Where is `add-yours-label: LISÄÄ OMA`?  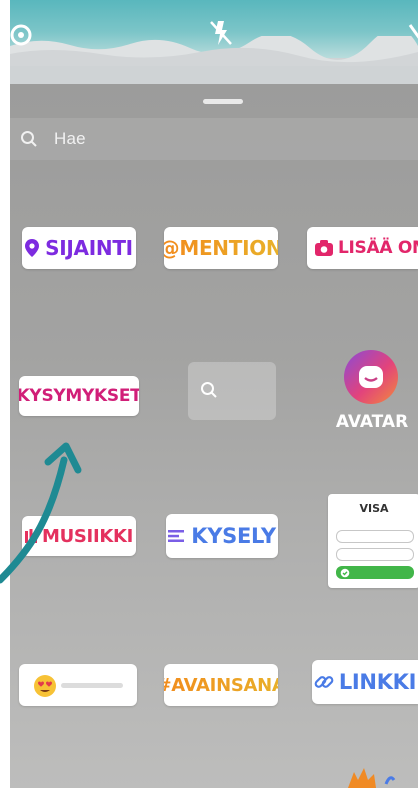 add-yours-label: LISÄÄ OMA is located at coordinates (378, 248).